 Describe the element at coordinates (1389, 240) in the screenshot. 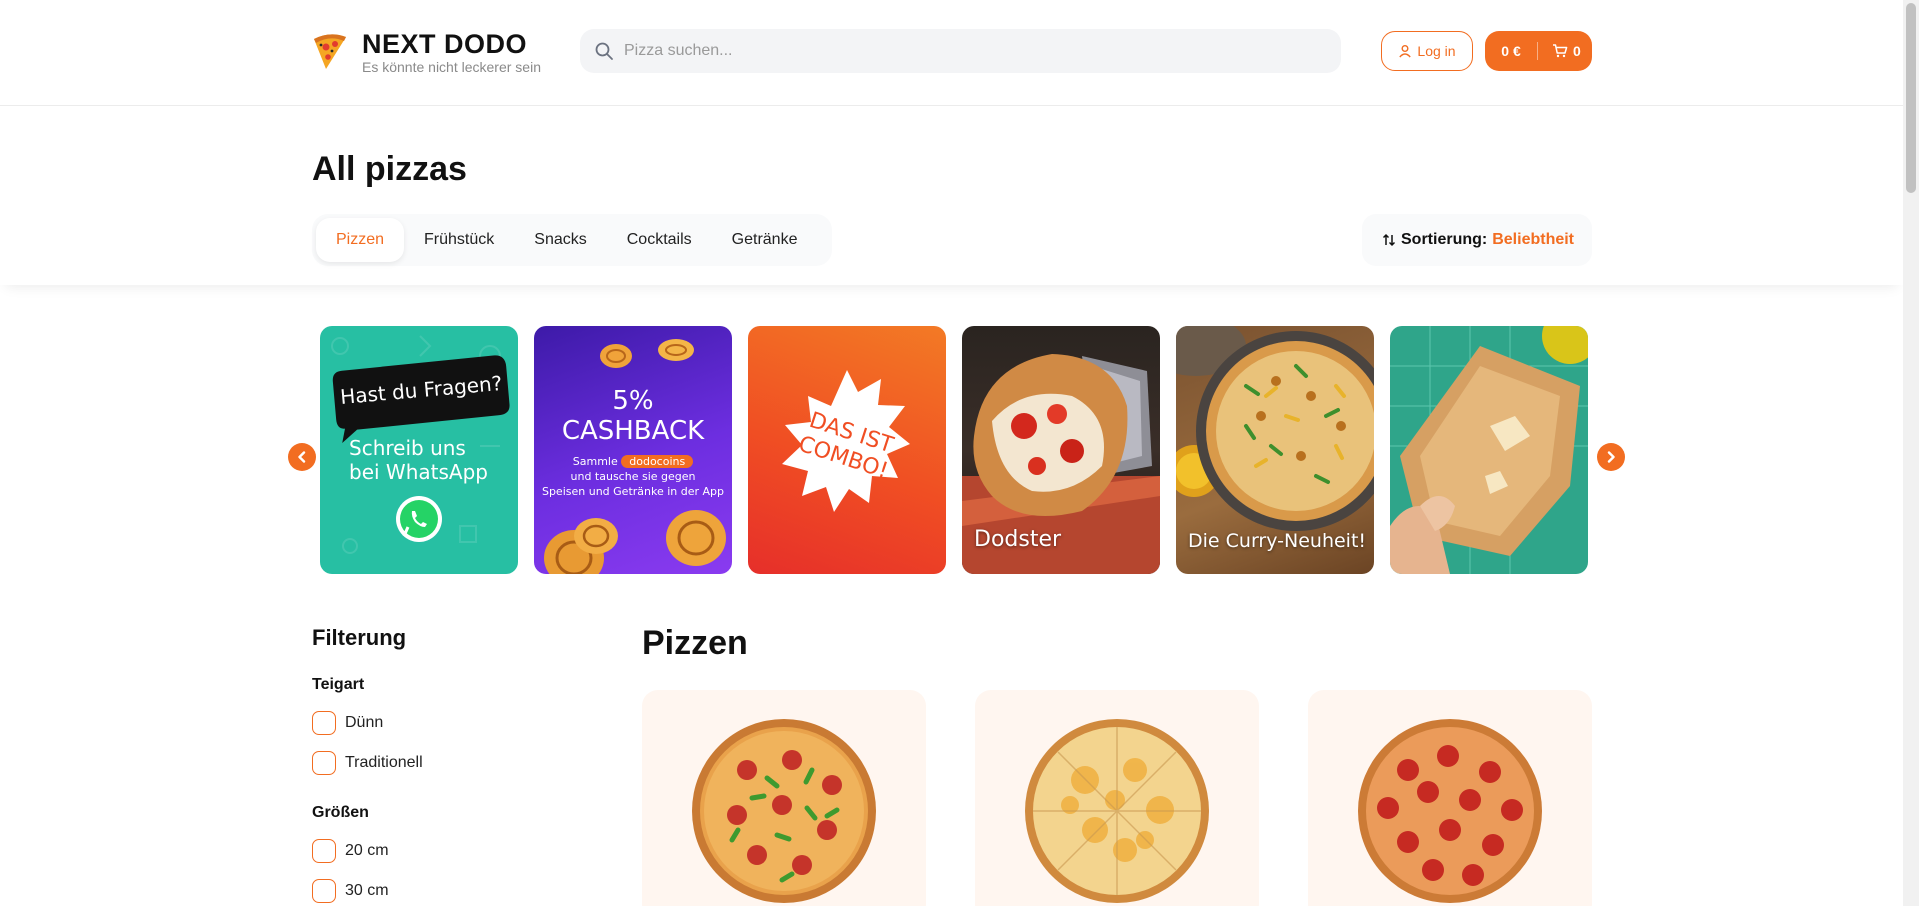

I see `sort-arrows-icon` at that location.